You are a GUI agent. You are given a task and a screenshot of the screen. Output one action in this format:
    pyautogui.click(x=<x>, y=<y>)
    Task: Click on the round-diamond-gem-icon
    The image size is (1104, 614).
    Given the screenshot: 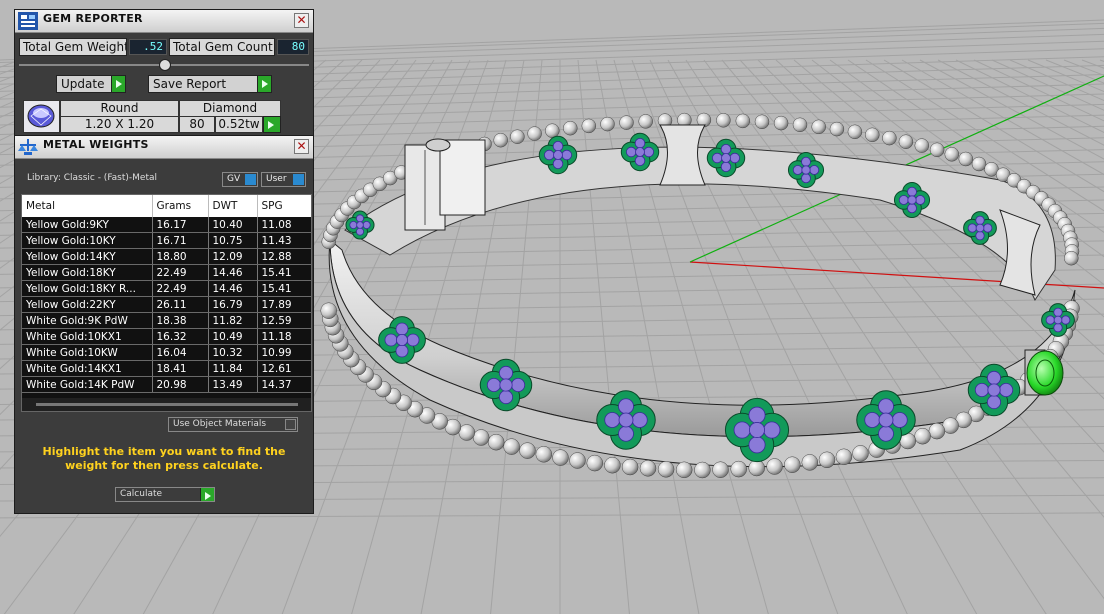 What is the action you would take?
    pyautogui.click(x=41, y=116)
    